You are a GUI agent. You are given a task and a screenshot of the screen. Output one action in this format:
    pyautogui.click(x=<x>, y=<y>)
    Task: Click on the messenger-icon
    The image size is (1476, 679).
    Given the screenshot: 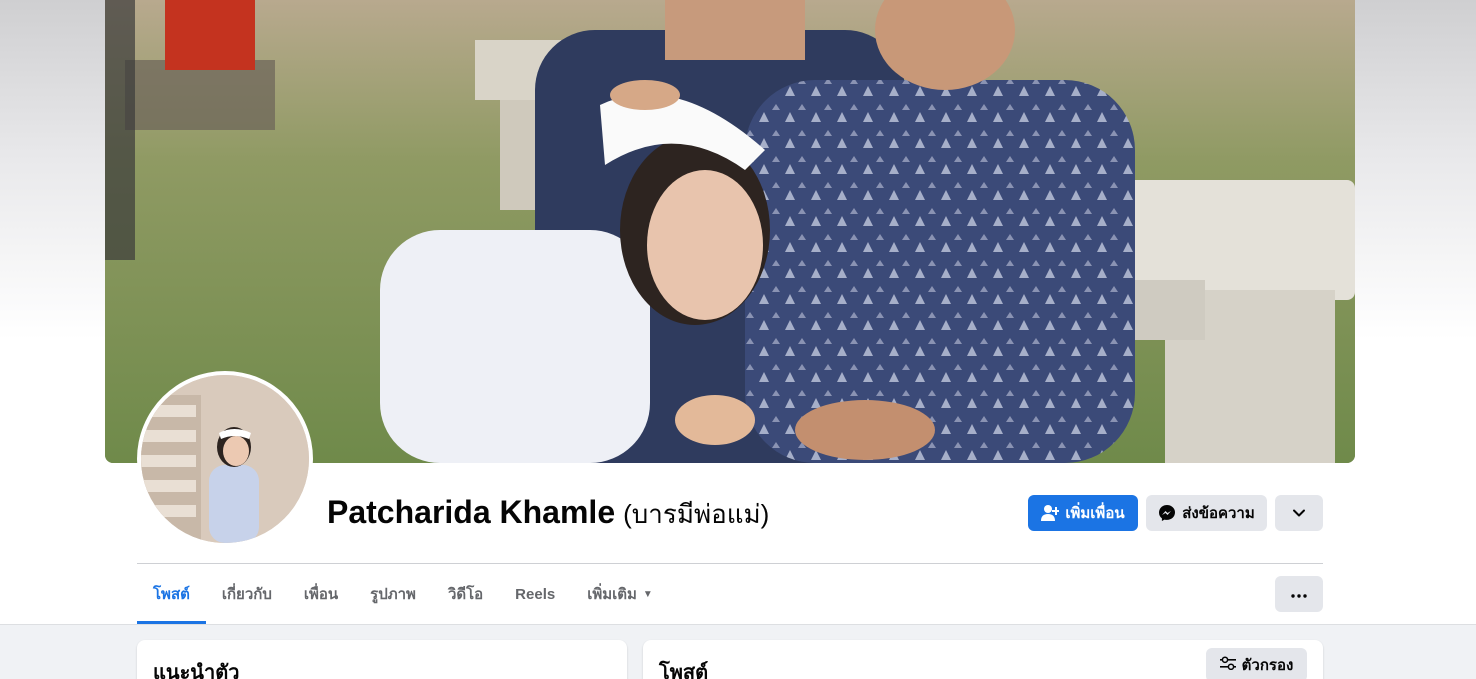 What is the action you would take?
    pyautogui.click(x=1167, y=513)
    